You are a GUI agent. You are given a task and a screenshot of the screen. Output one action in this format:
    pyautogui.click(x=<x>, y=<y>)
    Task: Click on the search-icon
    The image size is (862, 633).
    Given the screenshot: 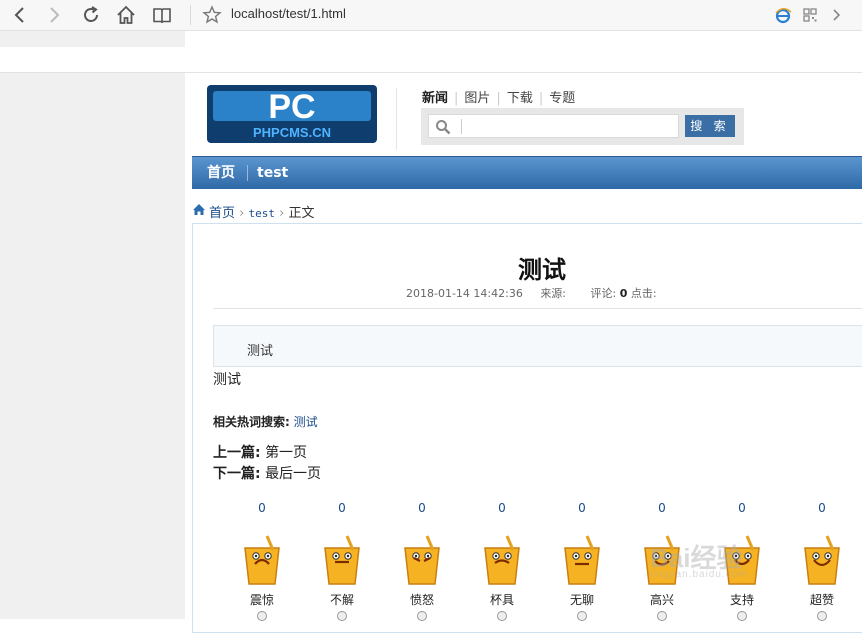 What is the action you would take?
    pyautogui.click(x=443, y=127)
    